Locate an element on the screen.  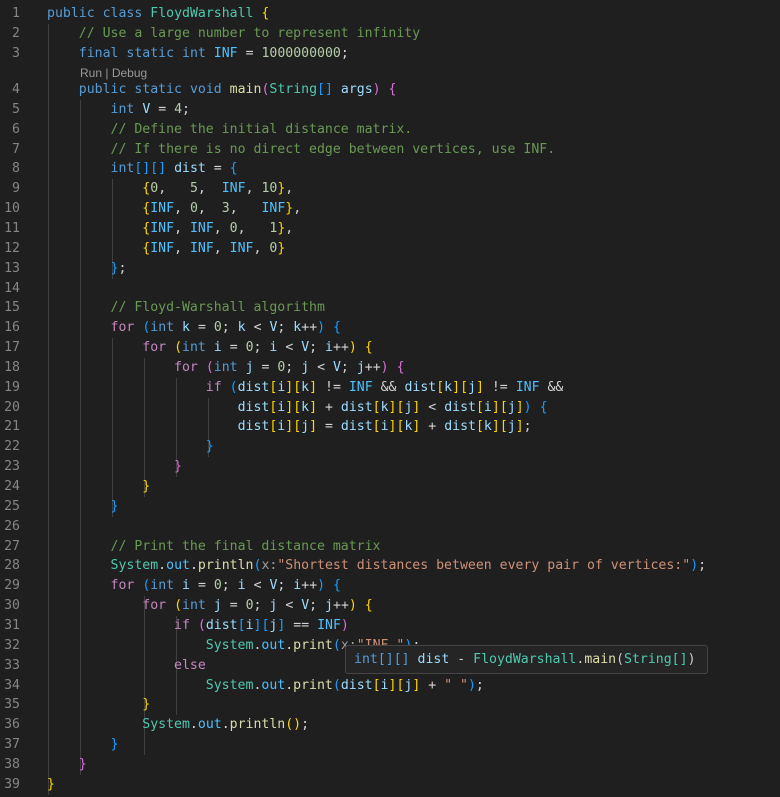
codelens-run: Run is located at coordinates (91, 73).